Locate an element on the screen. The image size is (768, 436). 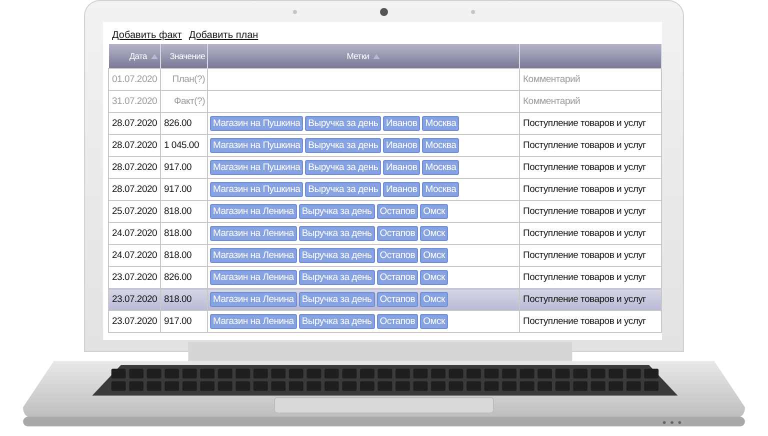
column-header: Значение is located at coordinates (184, 56).